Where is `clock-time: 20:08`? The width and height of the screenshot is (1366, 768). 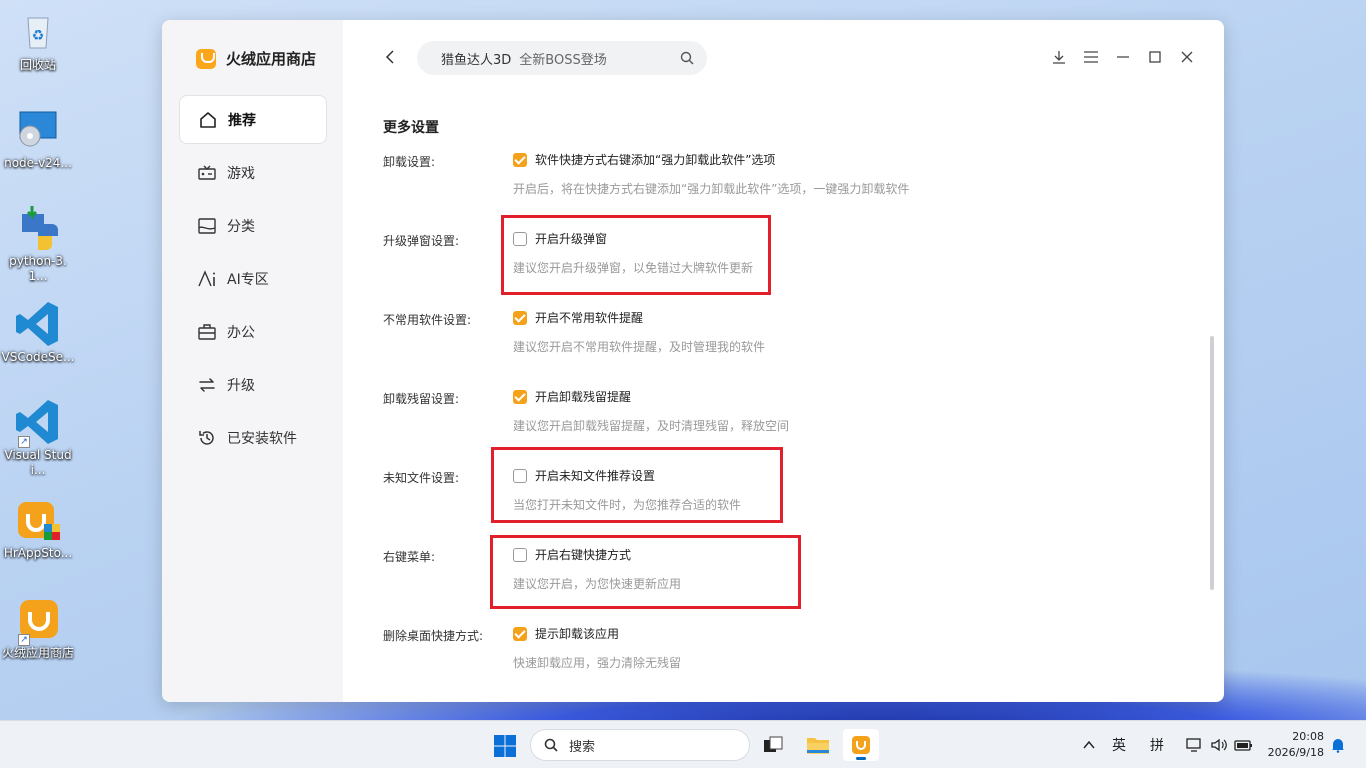
clock-time: 20:08 is located at coordinates (1308, 736).